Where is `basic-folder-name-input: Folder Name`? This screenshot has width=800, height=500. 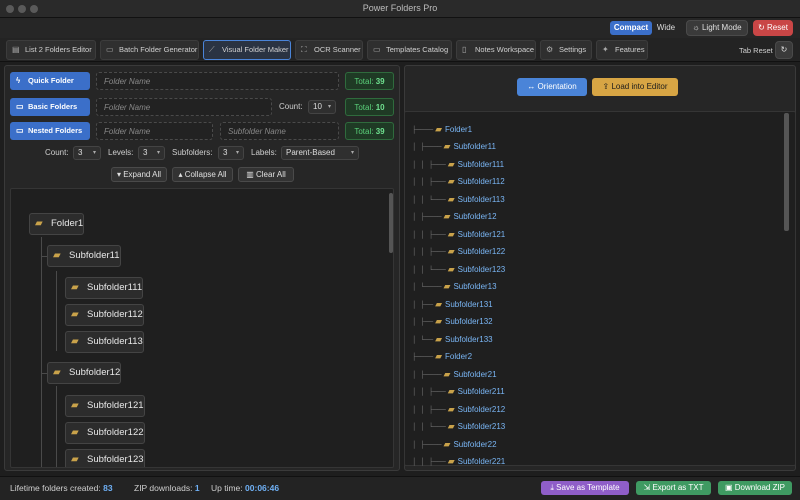
basic-folder-name-input: Folder Name is located at coordinates (184, 107).